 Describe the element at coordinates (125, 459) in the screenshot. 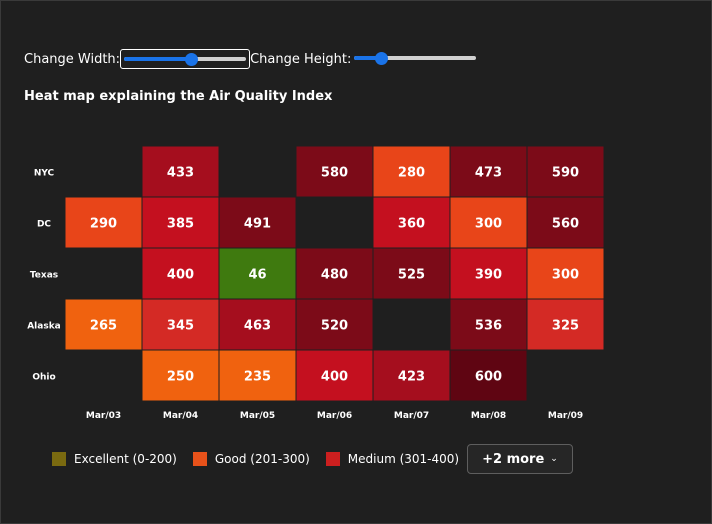

I see `legend-label: Excellent (0-200)` at that location.